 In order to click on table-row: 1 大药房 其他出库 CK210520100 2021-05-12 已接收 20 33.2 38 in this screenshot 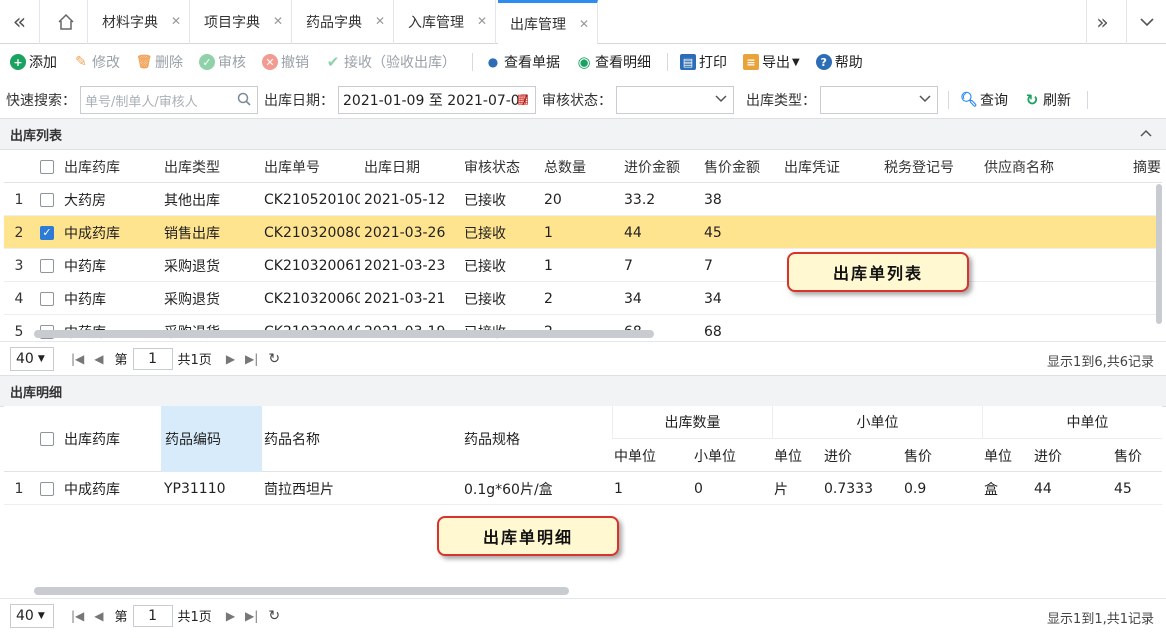, I will do `click(583, 199)`.